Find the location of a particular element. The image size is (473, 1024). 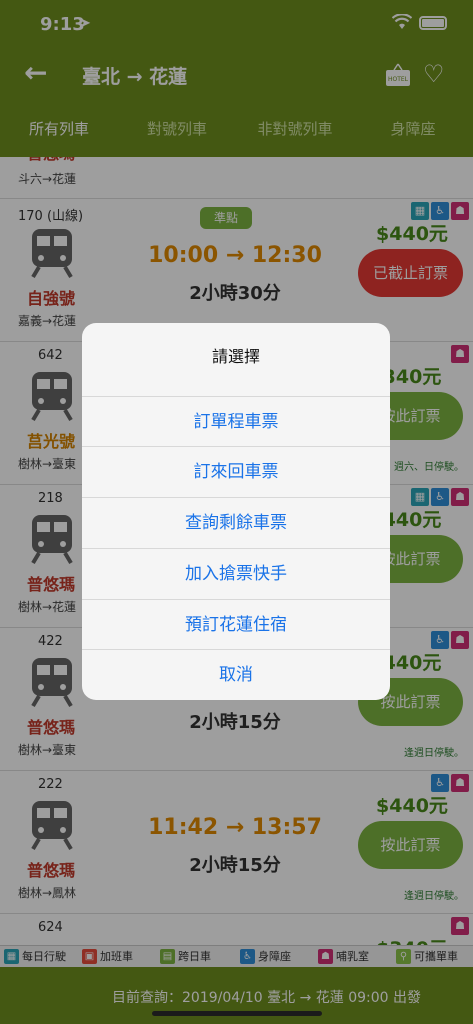

book-round-trip-button: 訂來回車票 is located at coordinates (236, 471).